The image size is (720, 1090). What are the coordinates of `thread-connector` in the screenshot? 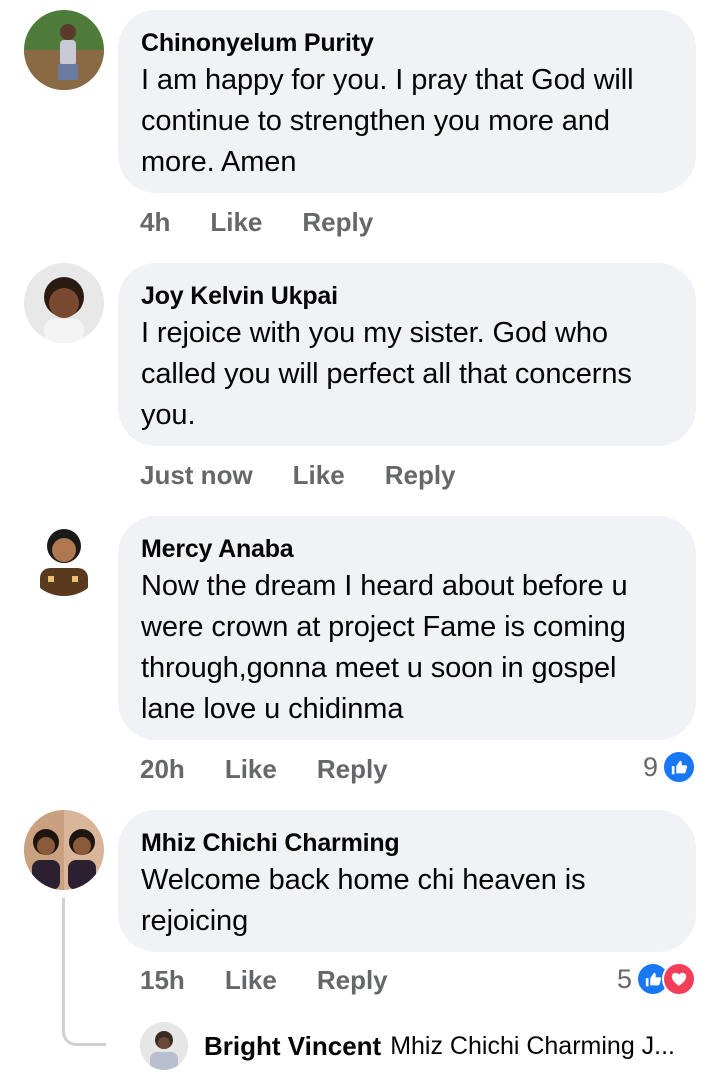 It's located at (84, 972).